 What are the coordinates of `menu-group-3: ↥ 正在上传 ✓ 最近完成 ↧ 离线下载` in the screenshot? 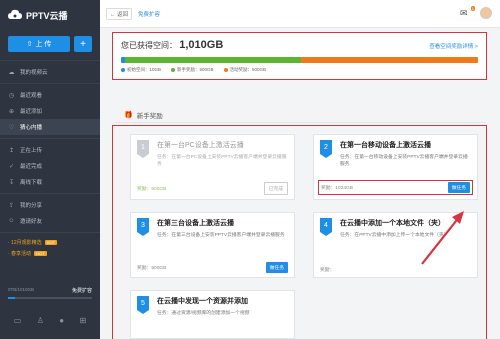 It's located at (50, 165).